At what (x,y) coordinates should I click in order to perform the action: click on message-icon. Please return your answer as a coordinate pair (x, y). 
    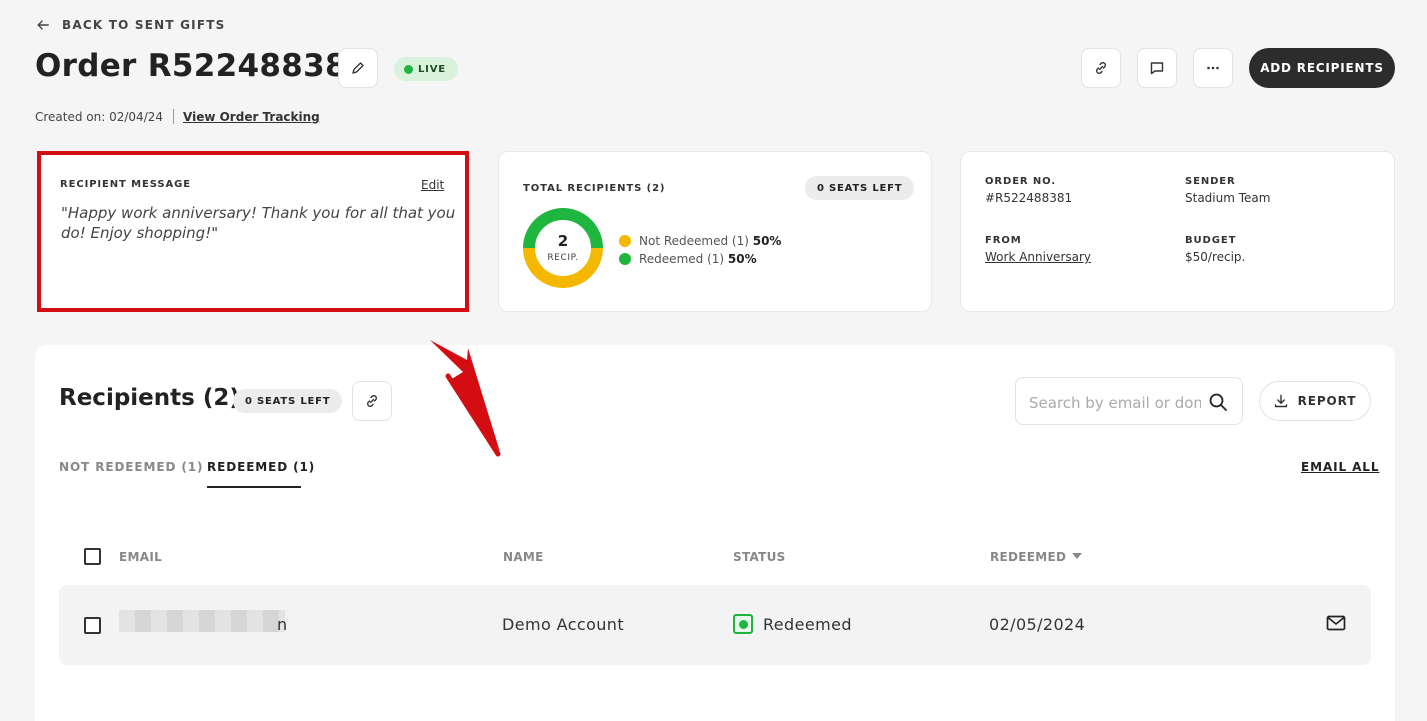
    Looking at the image, I should click on (1157, 68).